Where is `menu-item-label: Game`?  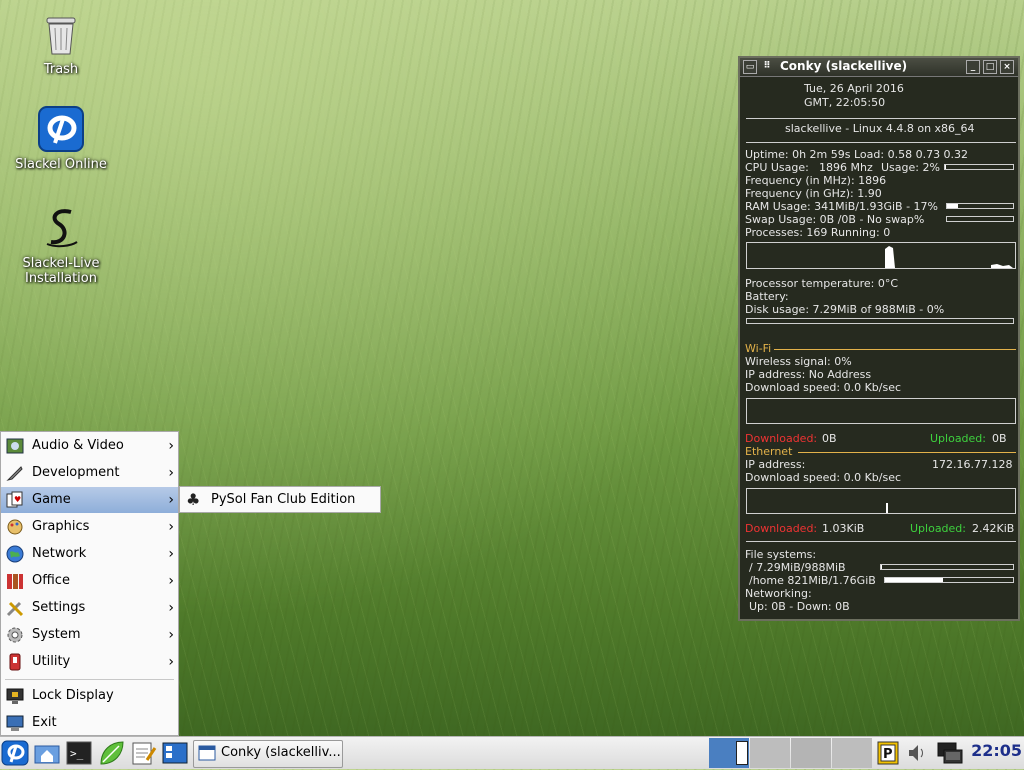
menu-item-label: Game is located at coordinates (51, 499).